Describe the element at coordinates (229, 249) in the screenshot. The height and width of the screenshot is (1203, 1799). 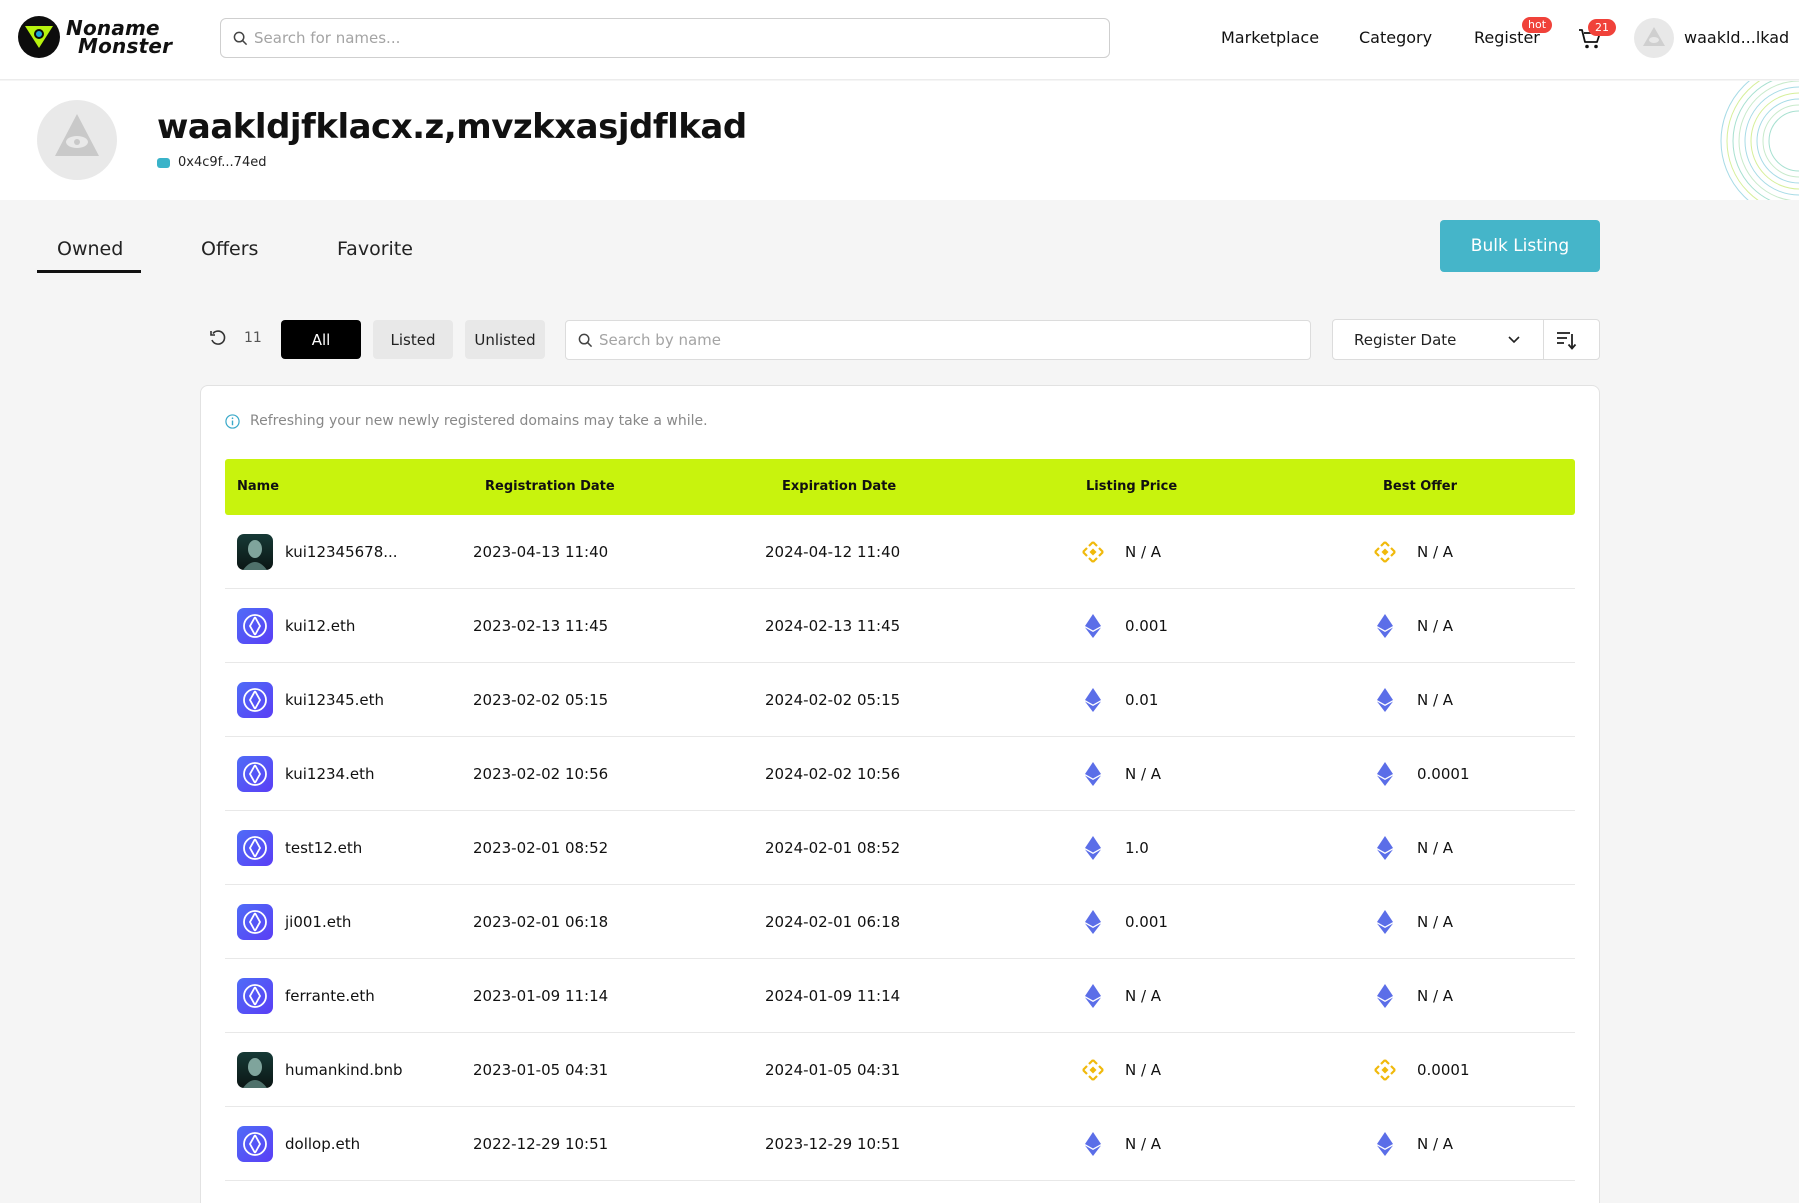
I see `tab-offers: Offers` at that location.